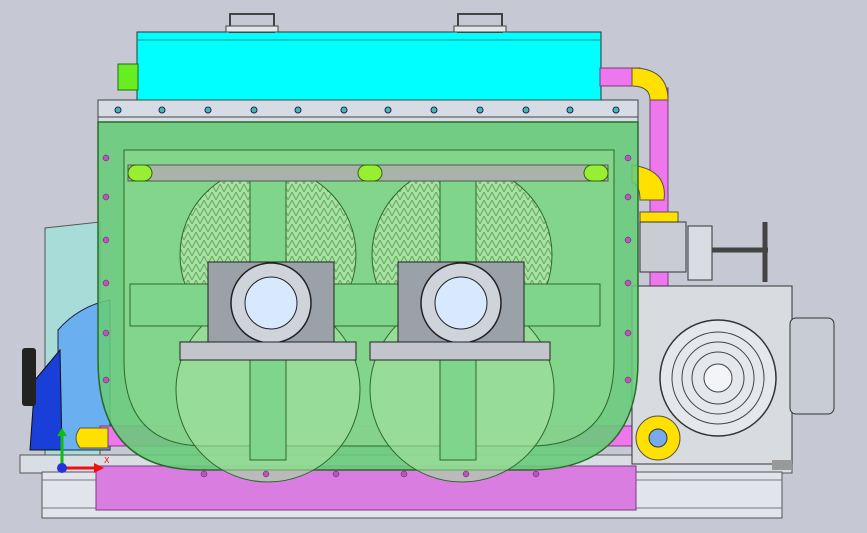  I want to click on inlet-stub, so click(128, 77).